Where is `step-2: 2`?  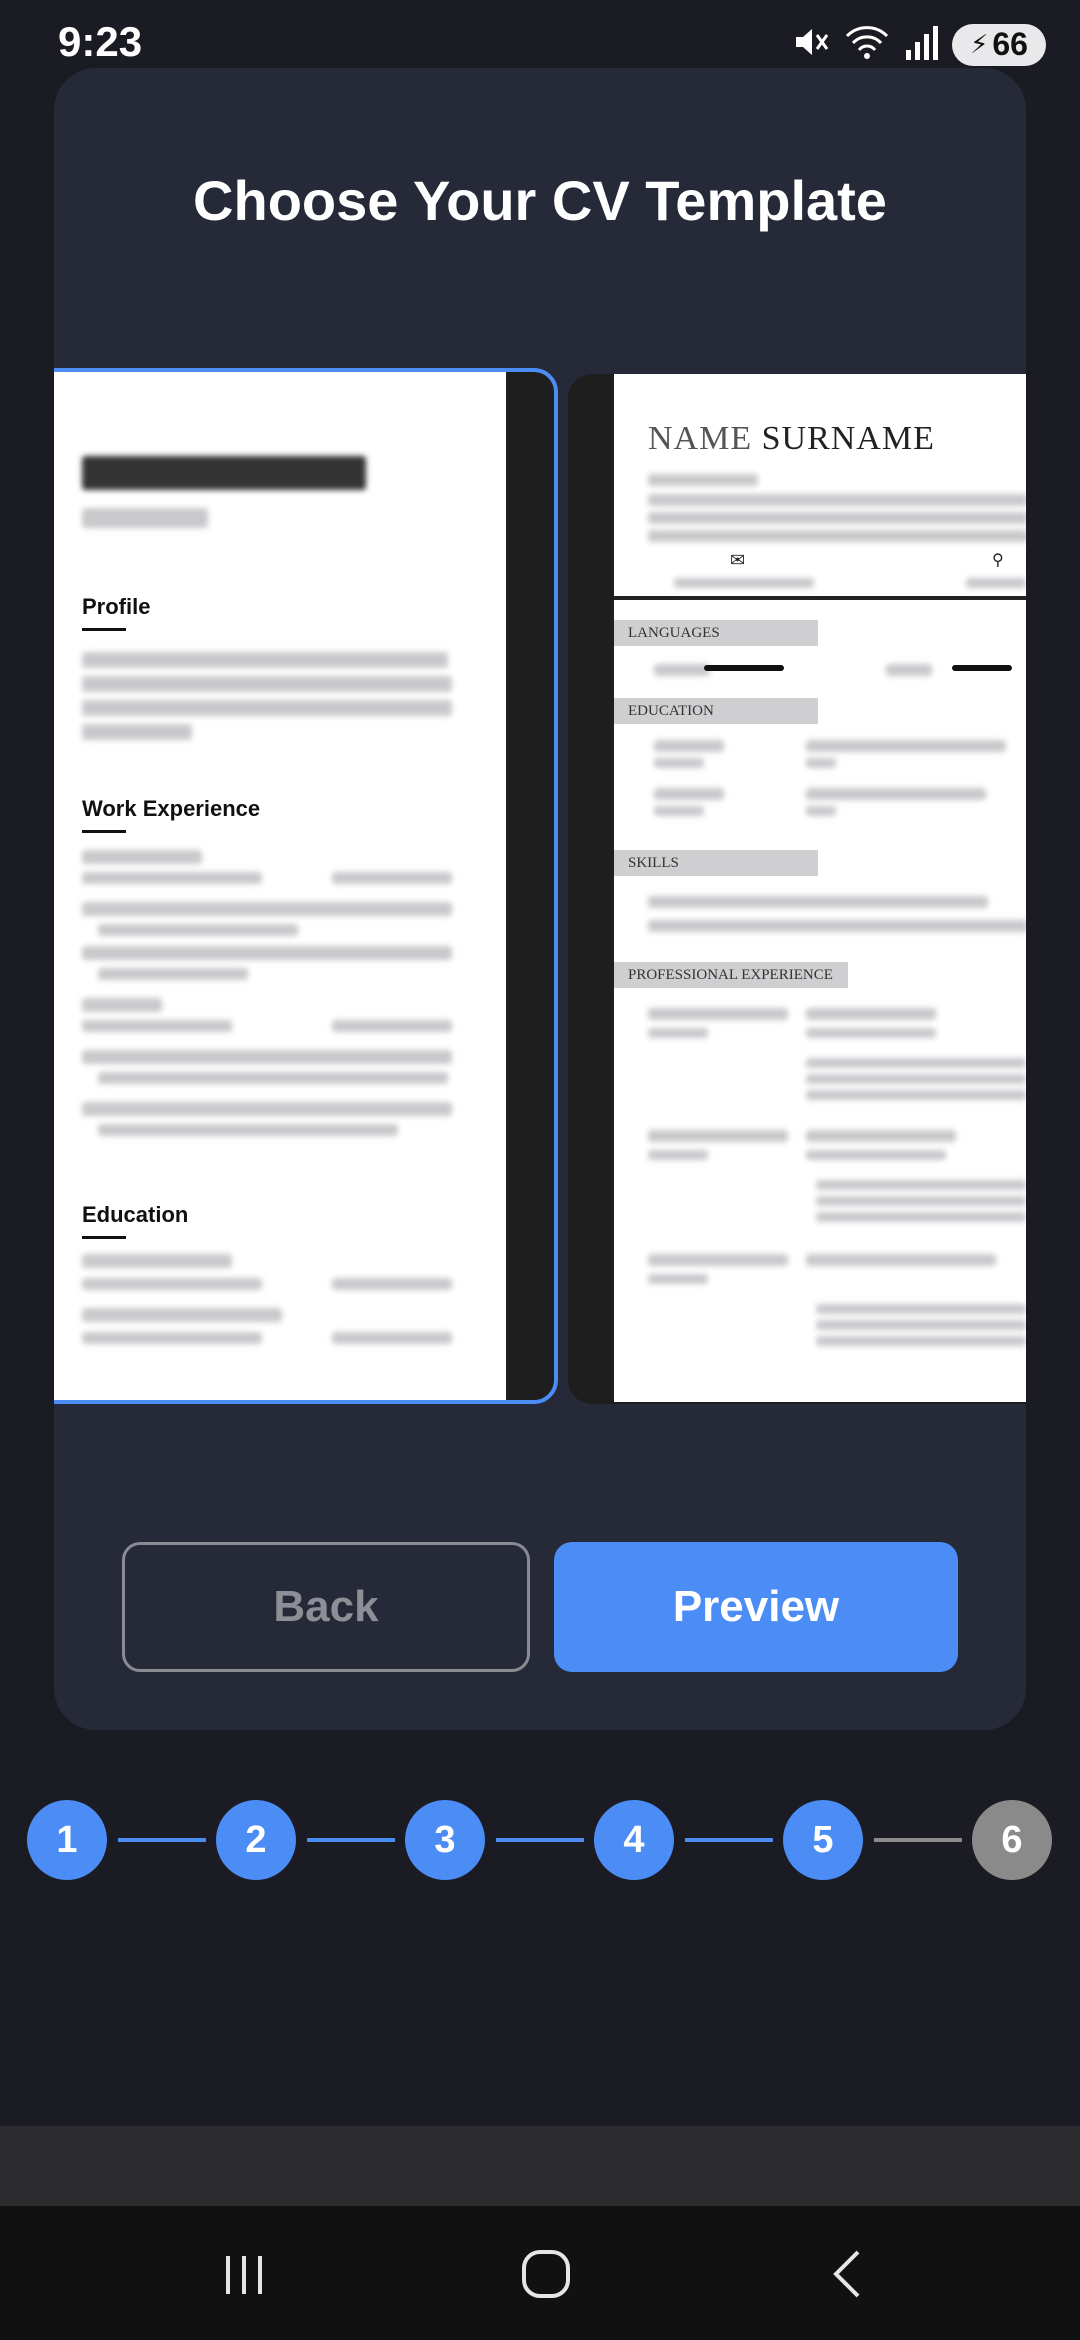
step-2: 2 is located at coordinates (256, 1840).